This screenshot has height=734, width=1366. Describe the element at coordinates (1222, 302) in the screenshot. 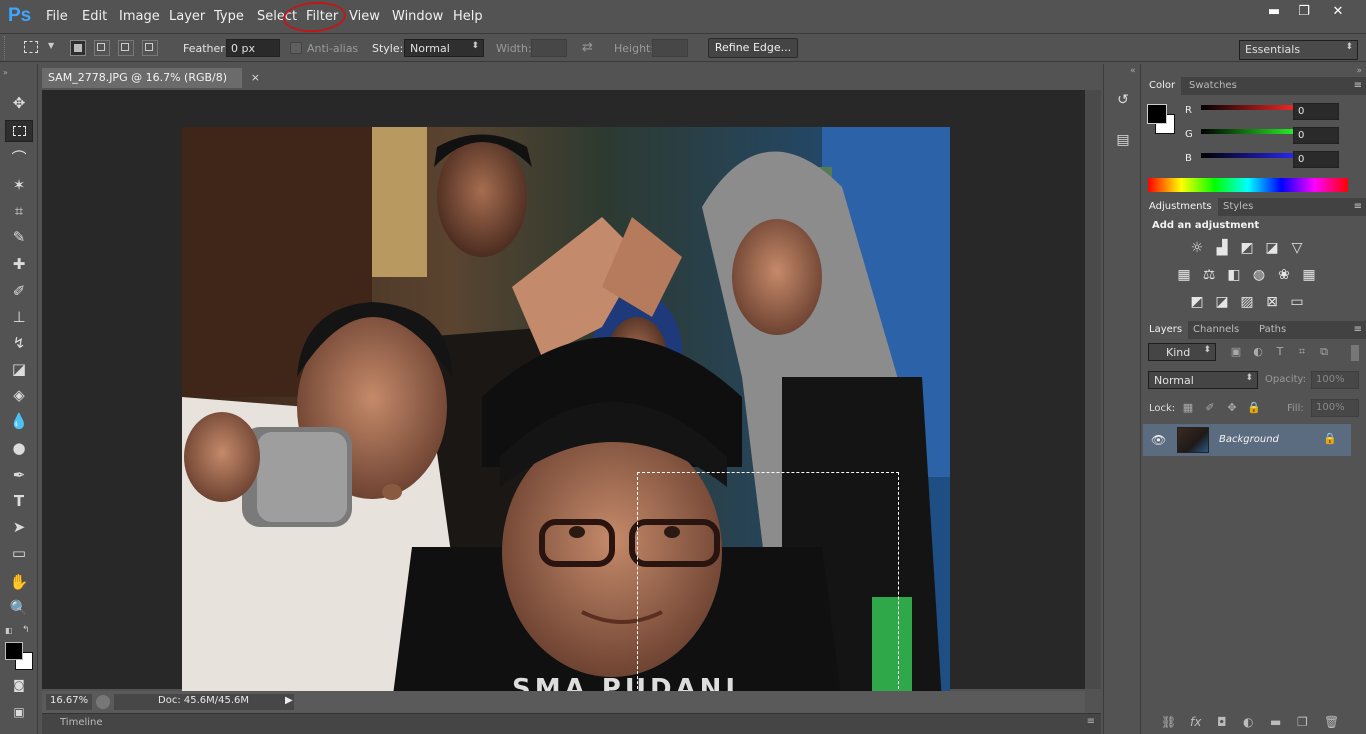

I see `posterize-icon: ◪` at that location.